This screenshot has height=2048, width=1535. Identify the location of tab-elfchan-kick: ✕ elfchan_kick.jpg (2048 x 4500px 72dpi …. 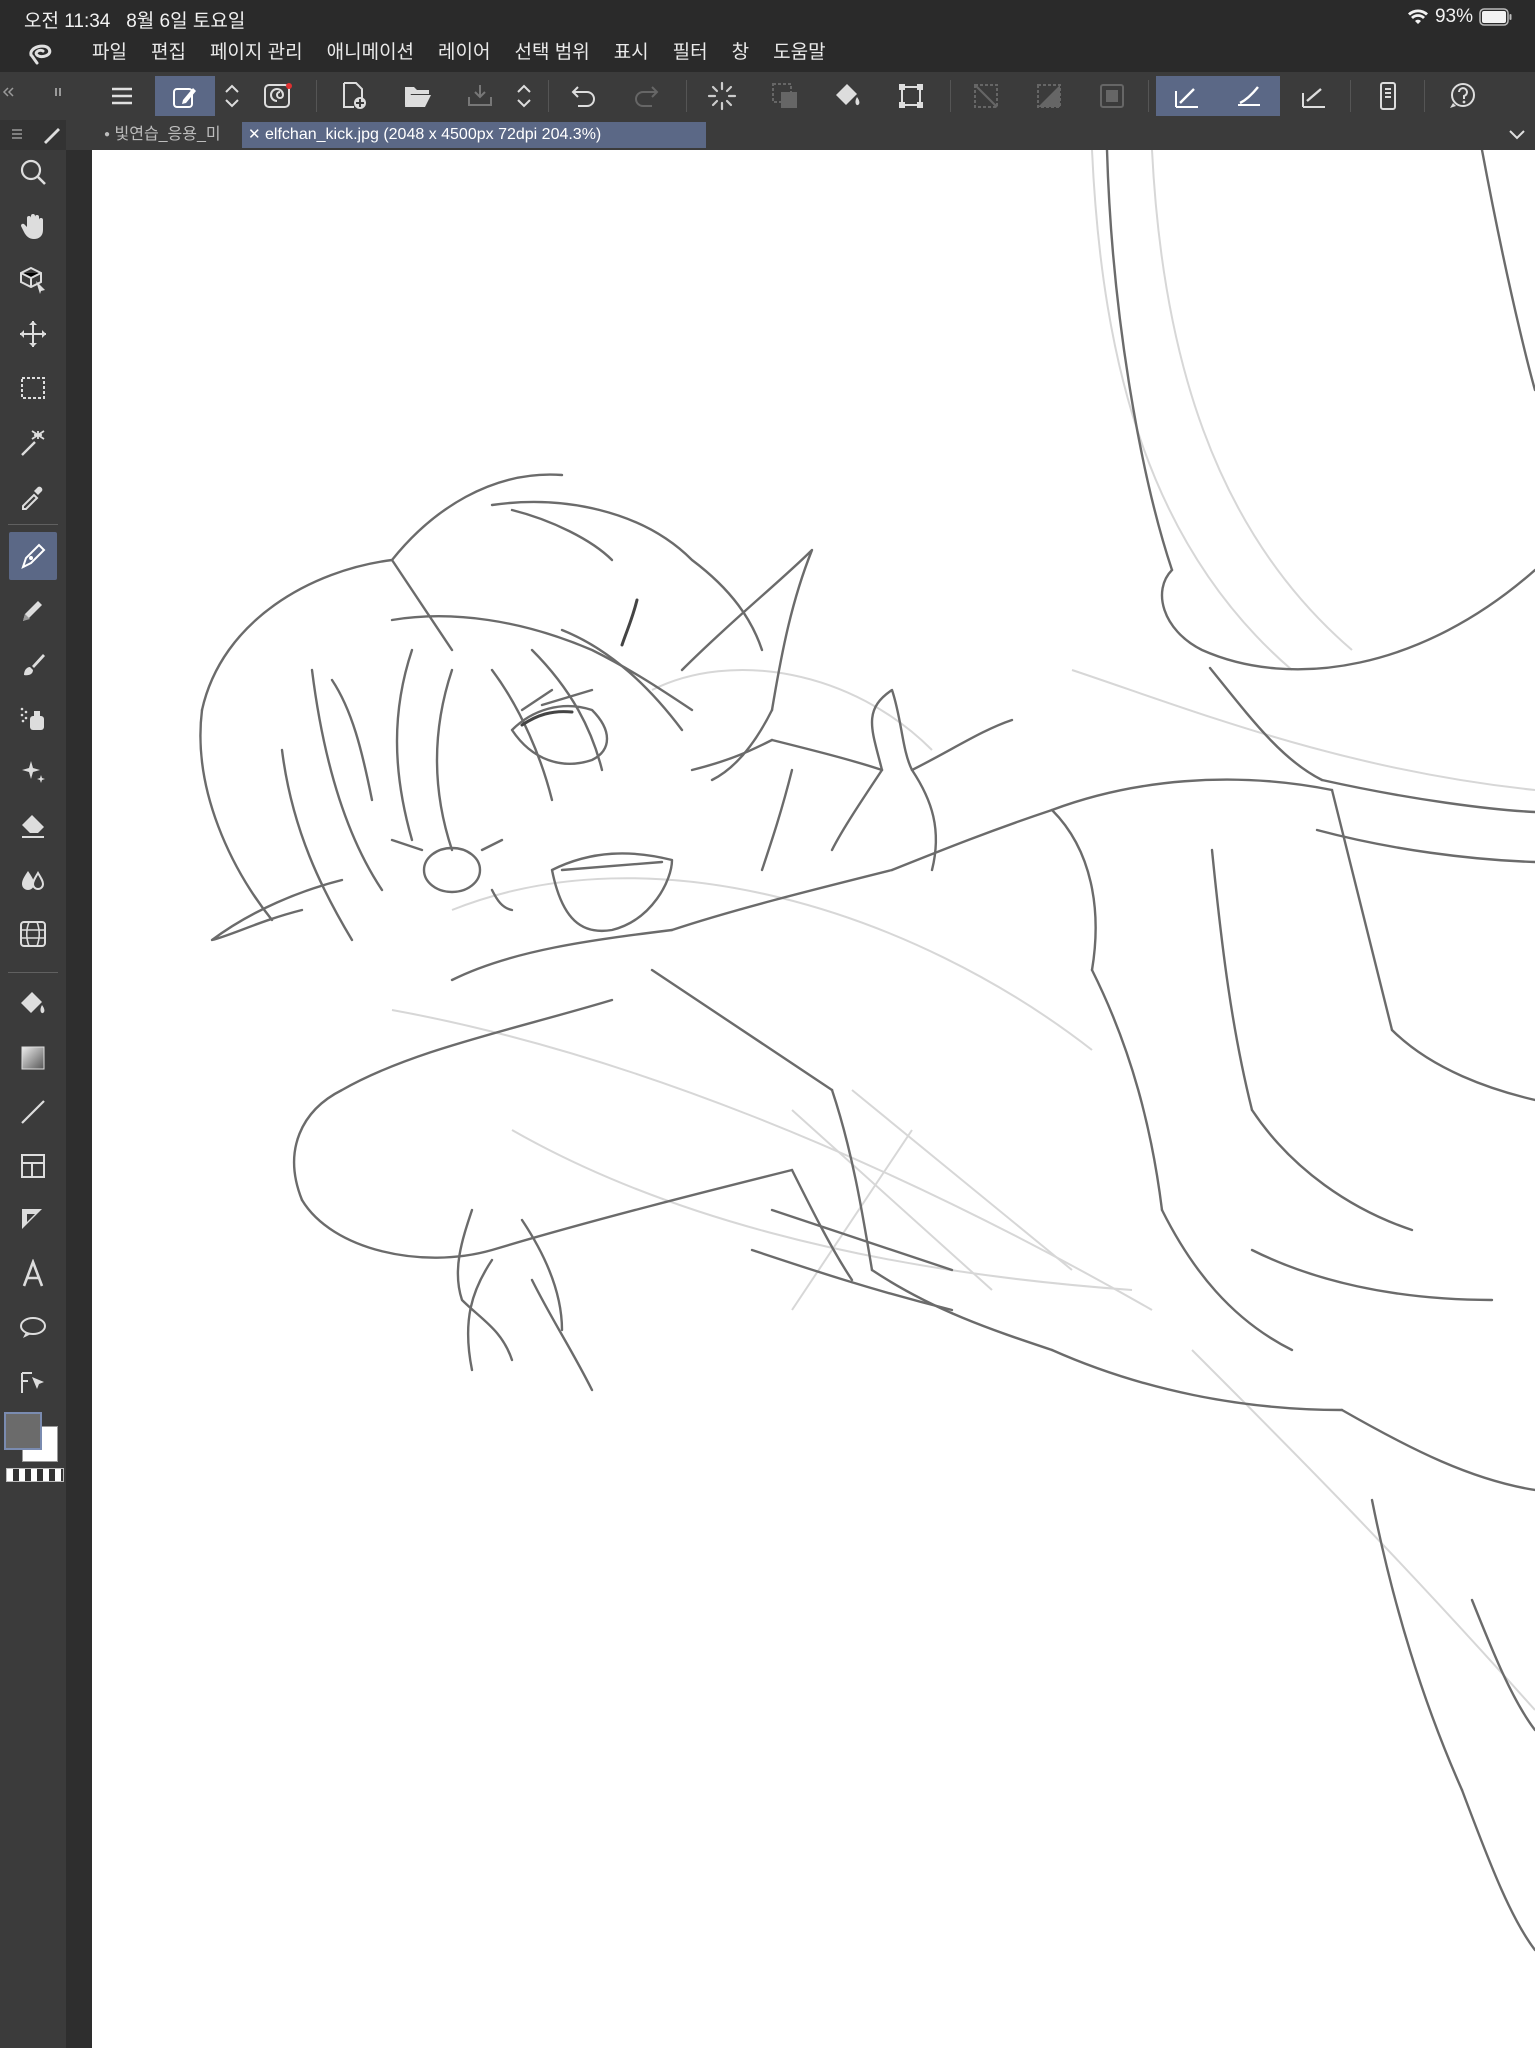
(474, 135).